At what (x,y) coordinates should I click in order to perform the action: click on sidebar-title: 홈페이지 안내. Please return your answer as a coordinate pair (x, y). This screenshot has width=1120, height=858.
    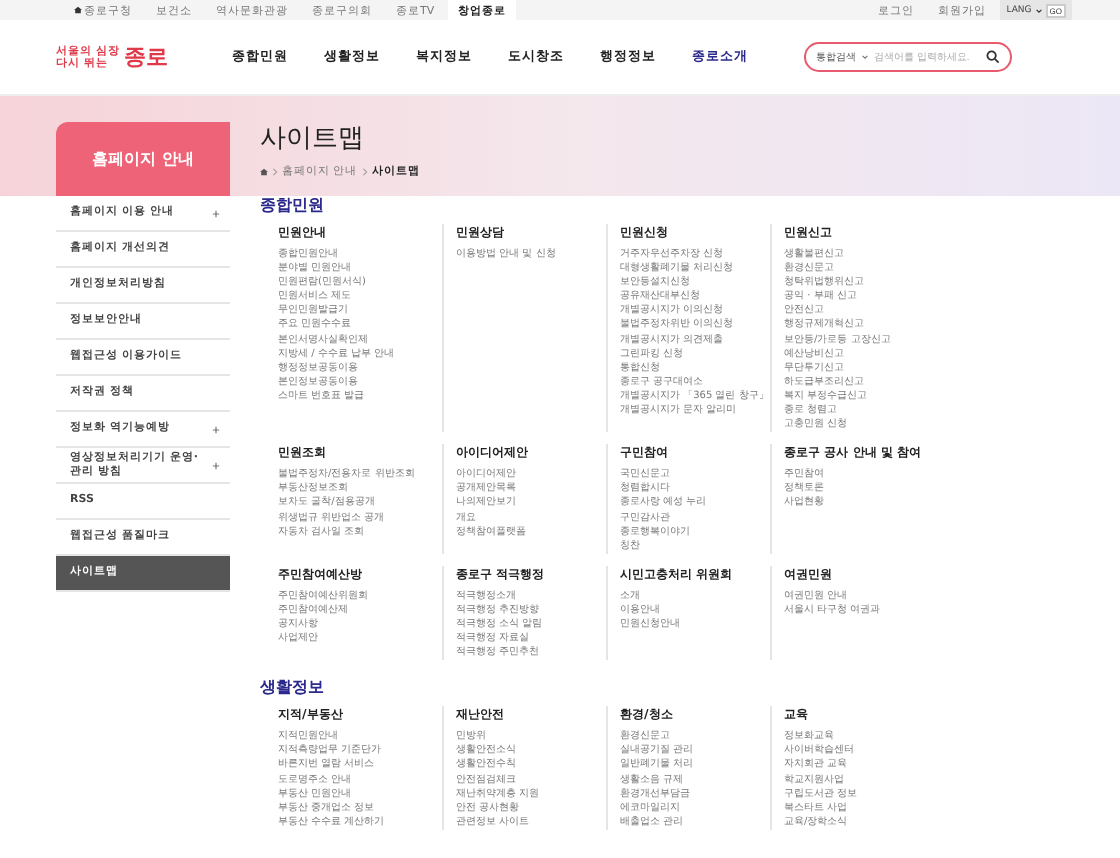
    Looking at the image, I should click on (143, 159).